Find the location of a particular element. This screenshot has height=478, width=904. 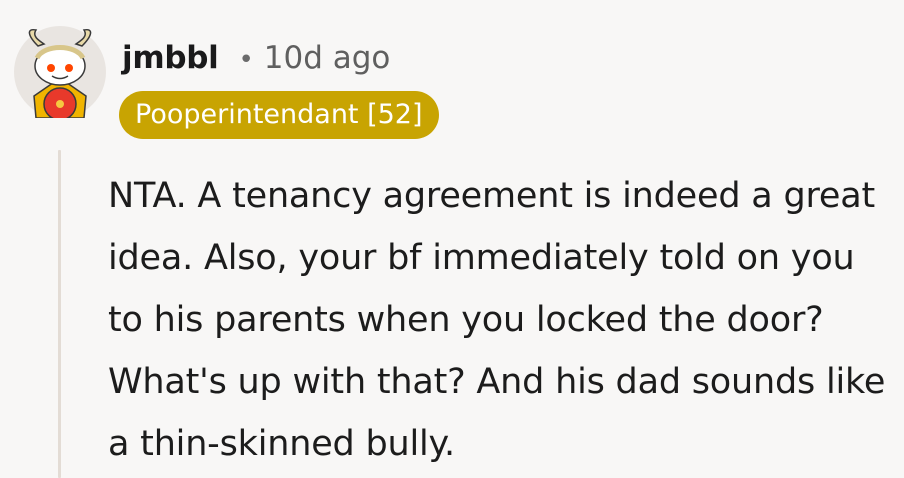

username-link: jmbbl is located at coordinates (170, 58).